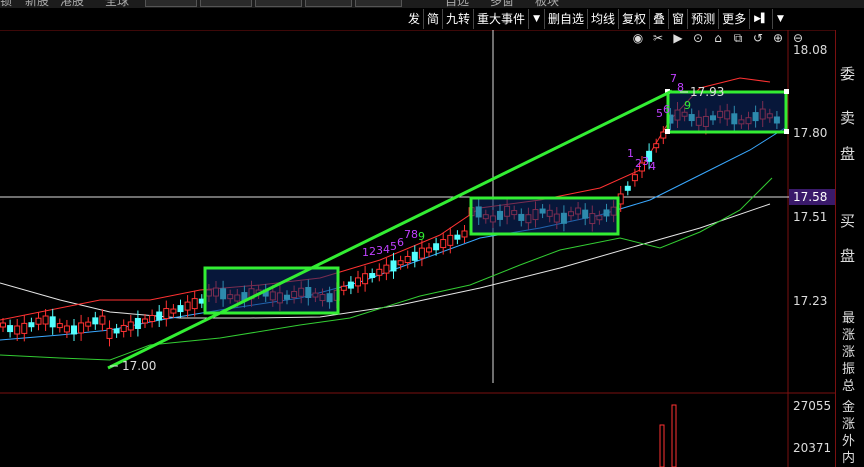  What do you see at coordinates (604, 19) in the screenshot?
I see `toolbar-ma-line: 均线` at bounding box center [604, 19].